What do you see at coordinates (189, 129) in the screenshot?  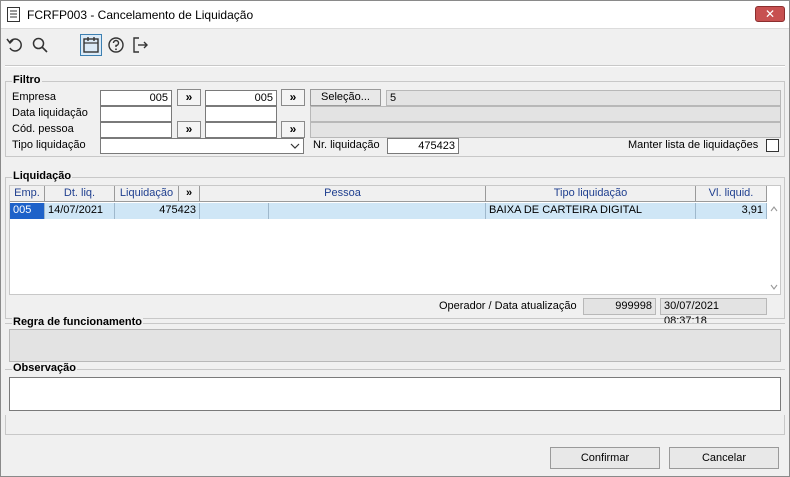 I see `cod-pessoa-from-expand-button: »` at bounding box center [189, 129].